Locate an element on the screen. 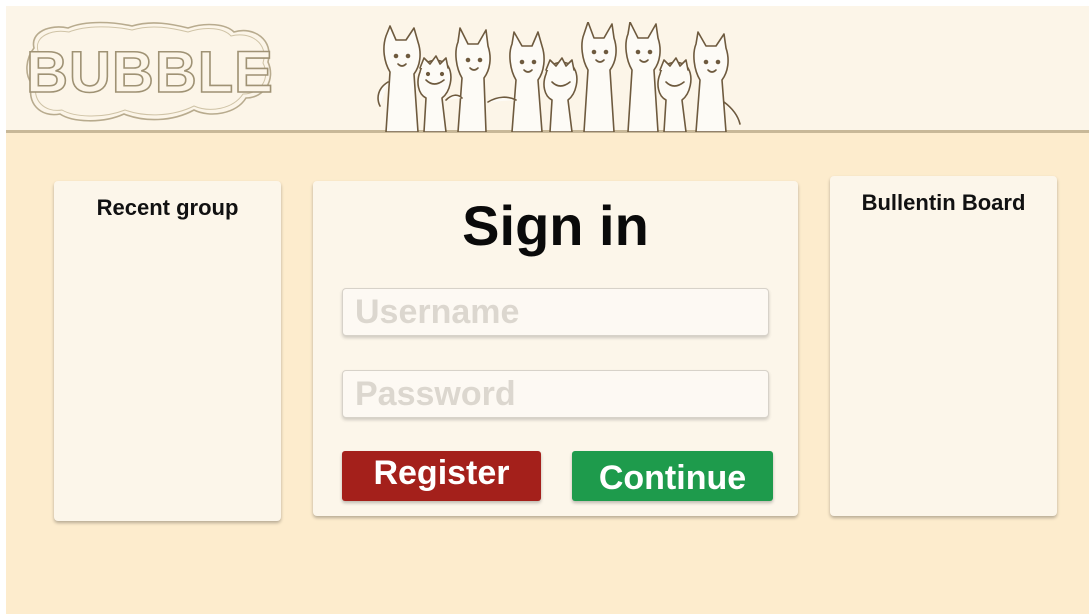 The width and height of the screenshot is (1089, 614). recent-group-panel: Recent group is located at coordinates (167, 351).